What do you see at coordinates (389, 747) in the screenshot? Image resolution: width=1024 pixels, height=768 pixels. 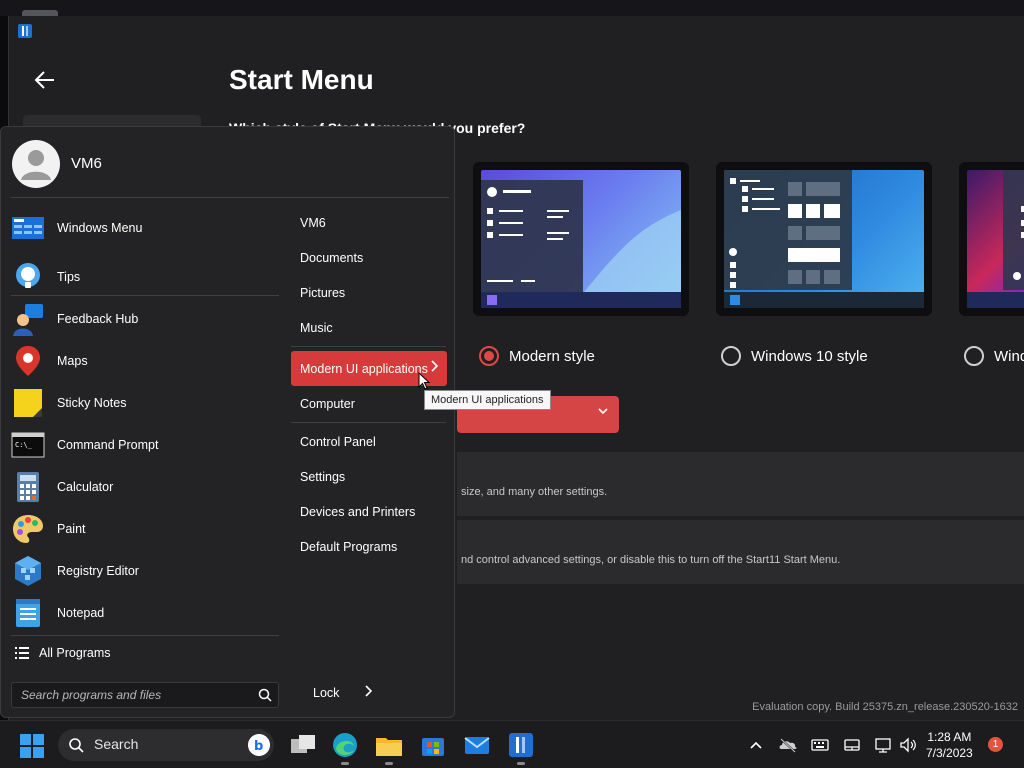 I see `file-explorer-icon` at bounding box center [389, 747].